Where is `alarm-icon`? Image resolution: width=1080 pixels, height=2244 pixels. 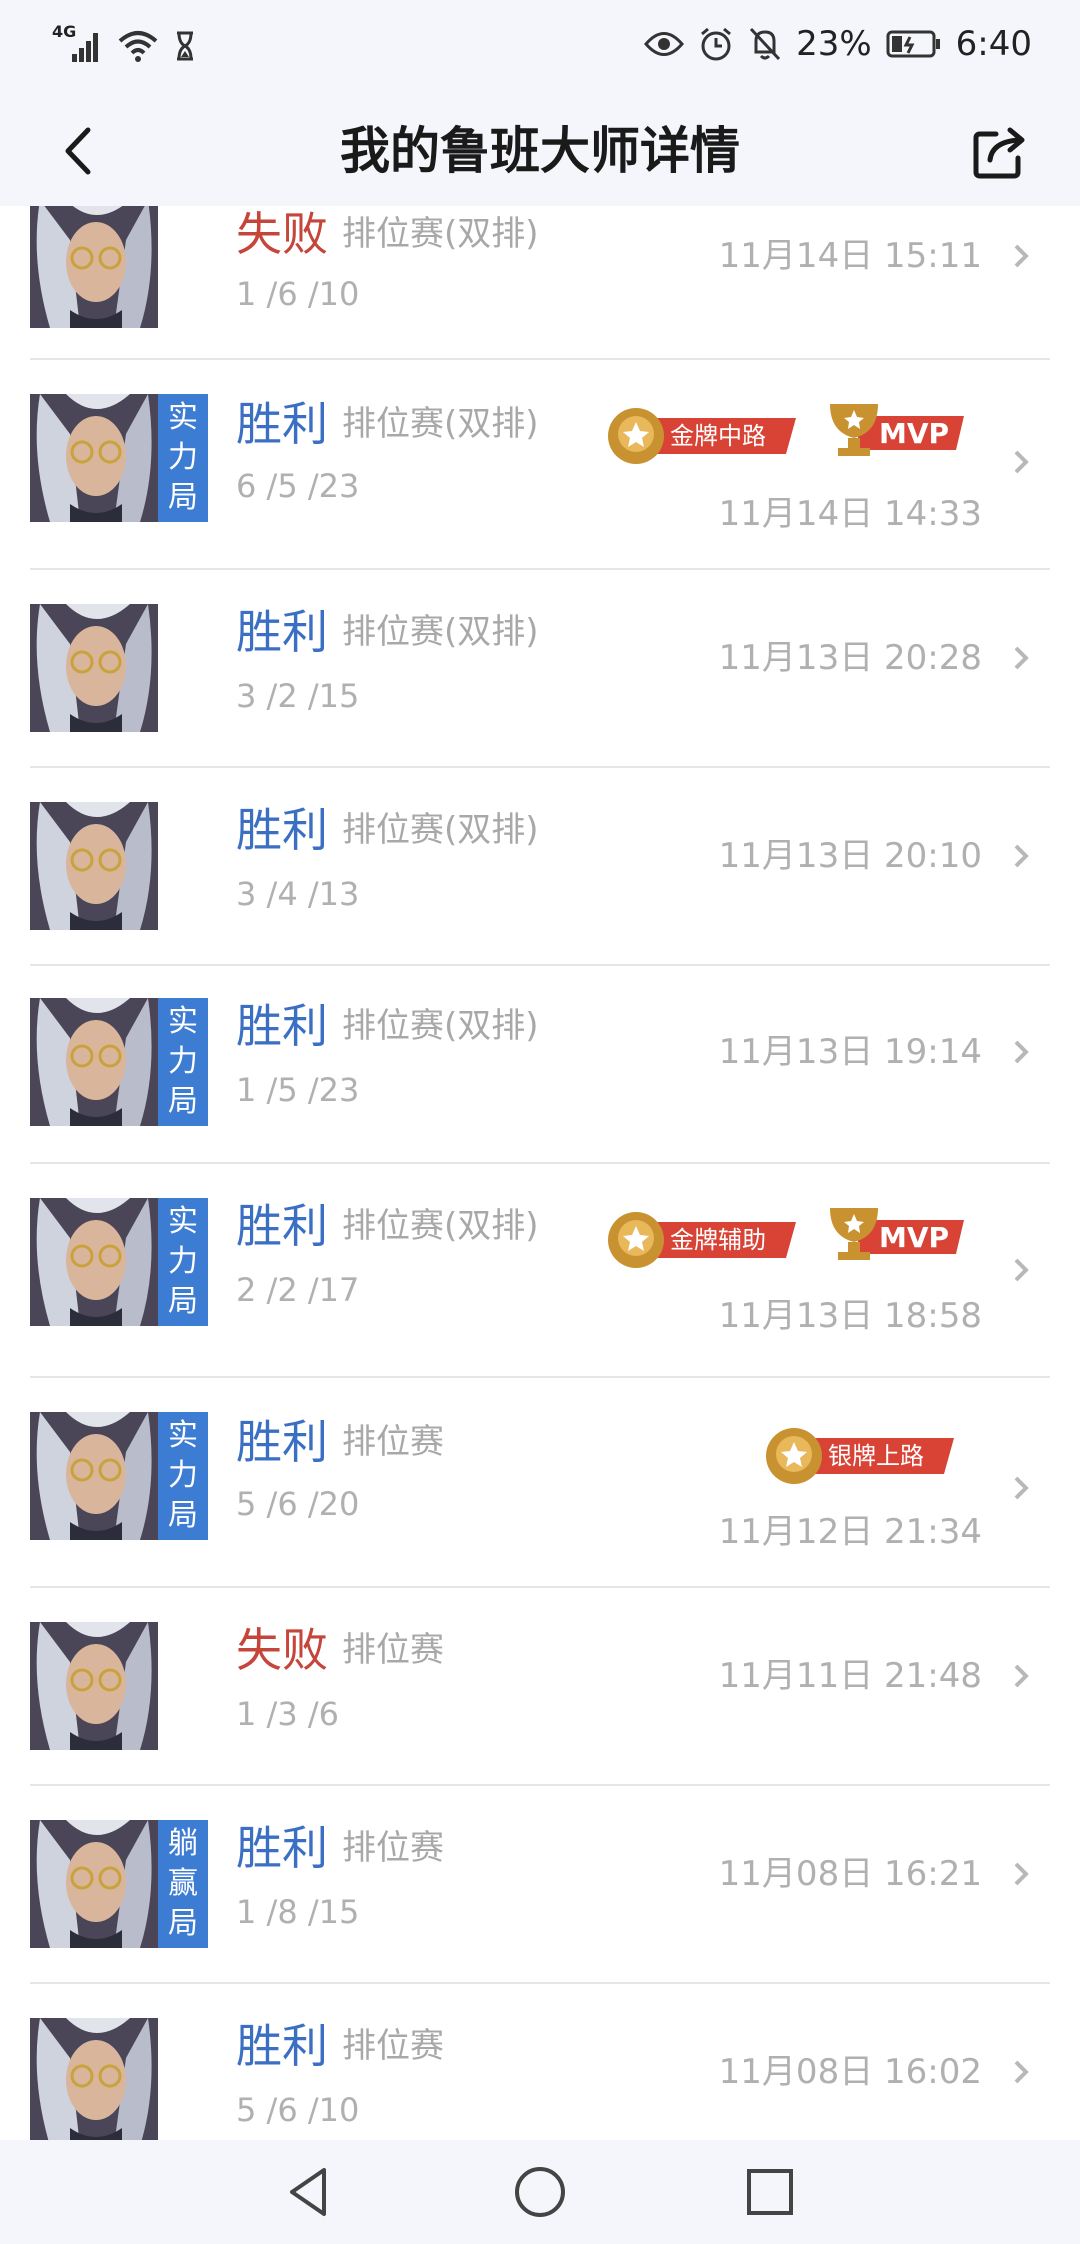
alarm-icon is located at coordinates (716, 44).